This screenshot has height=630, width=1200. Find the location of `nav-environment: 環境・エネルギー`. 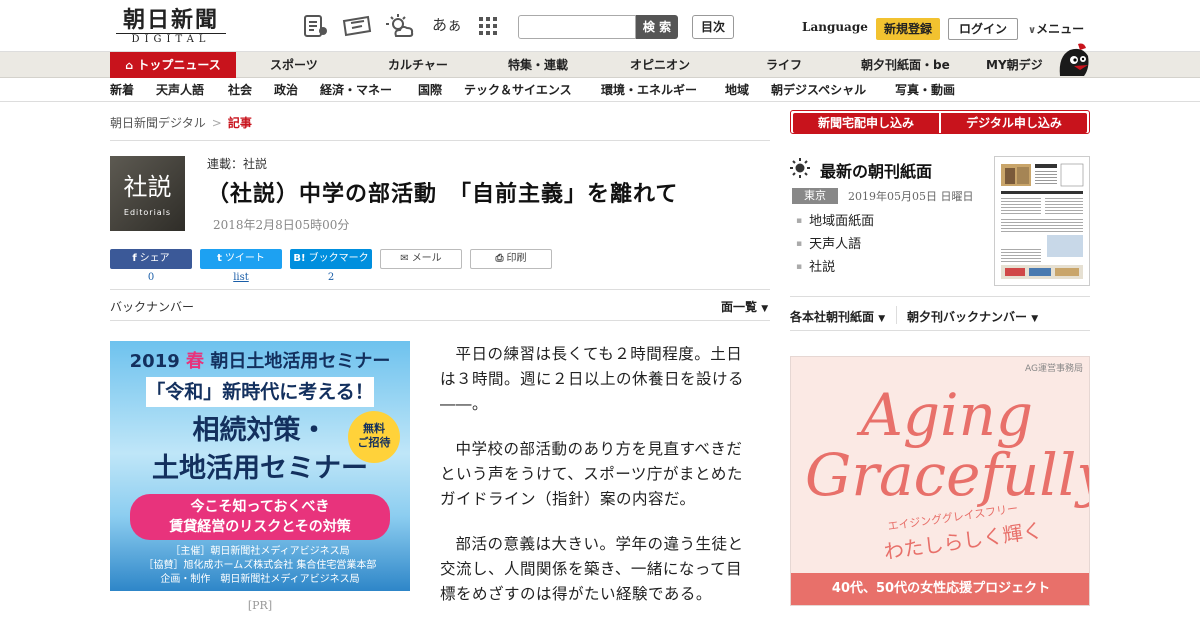

nav-environment: 環境・エネルギー is located at coordinates (649, 90).